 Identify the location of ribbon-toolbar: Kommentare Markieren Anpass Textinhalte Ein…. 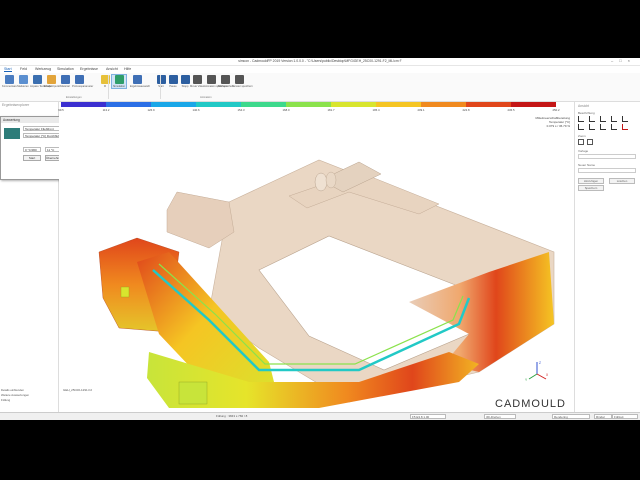
(320, 87).